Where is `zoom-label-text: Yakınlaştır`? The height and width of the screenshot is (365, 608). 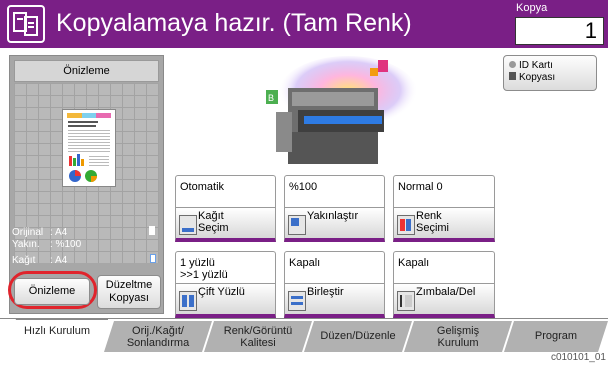
zoom-label-text: Yakınlaştır is located at coordinates (333, 216).